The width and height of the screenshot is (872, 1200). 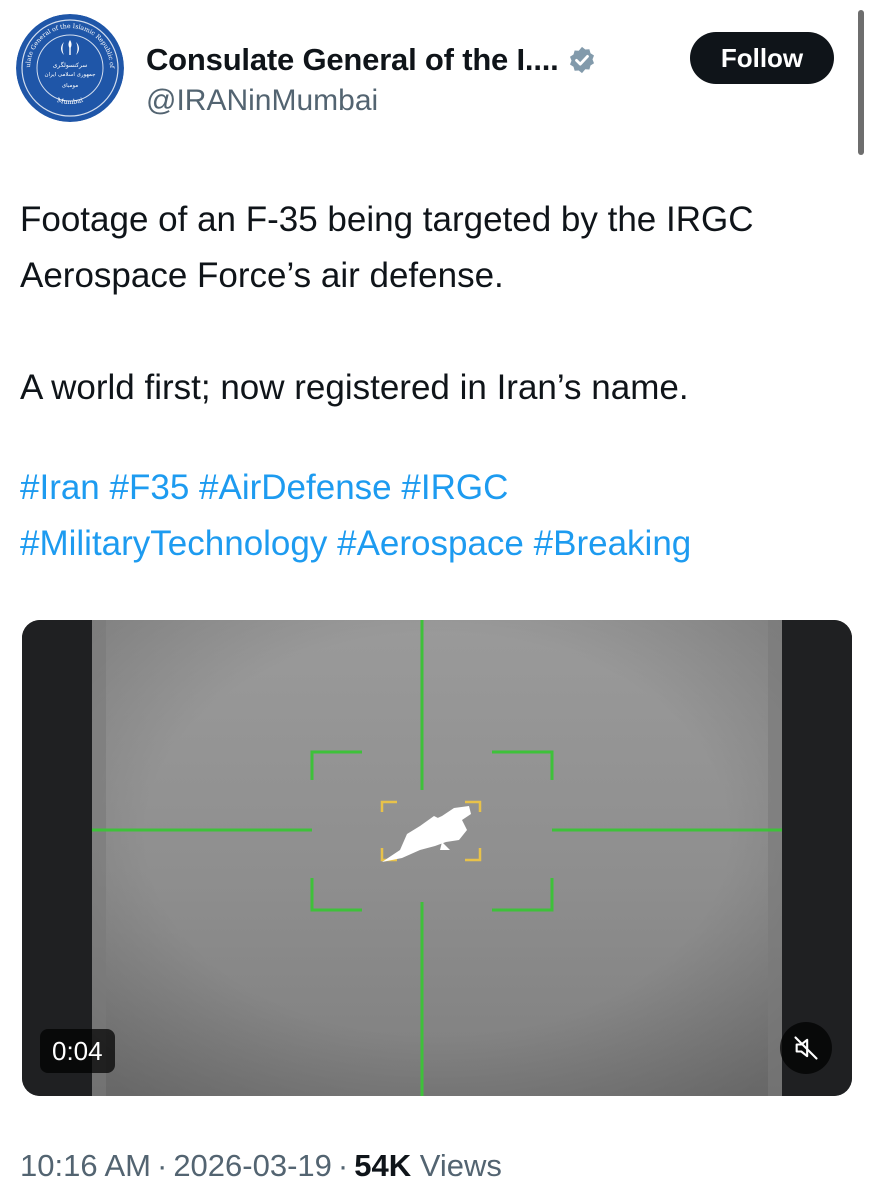 I want to click on hashtag-breaking: #Breaking, so click(x=613, y=543).